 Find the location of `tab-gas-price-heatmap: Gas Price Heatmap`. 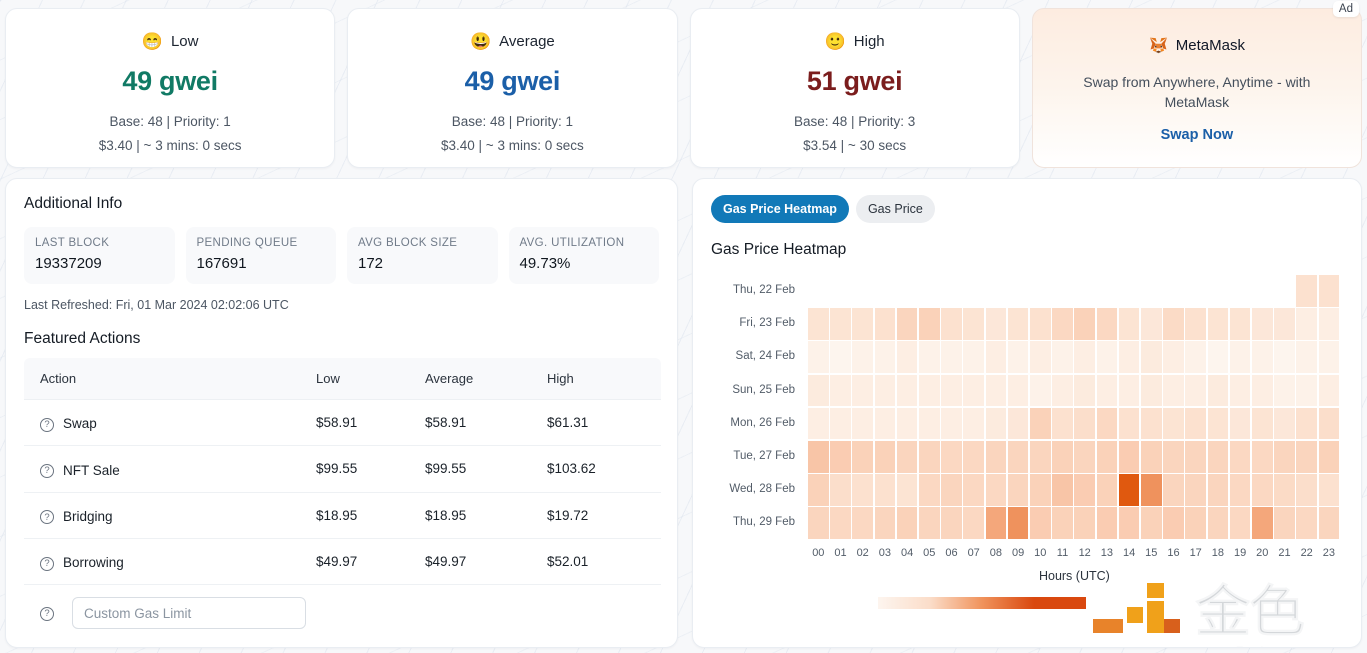

tab-gas-price-heatmap: Gas Price Heatmap is located at coordinates (780, 209).